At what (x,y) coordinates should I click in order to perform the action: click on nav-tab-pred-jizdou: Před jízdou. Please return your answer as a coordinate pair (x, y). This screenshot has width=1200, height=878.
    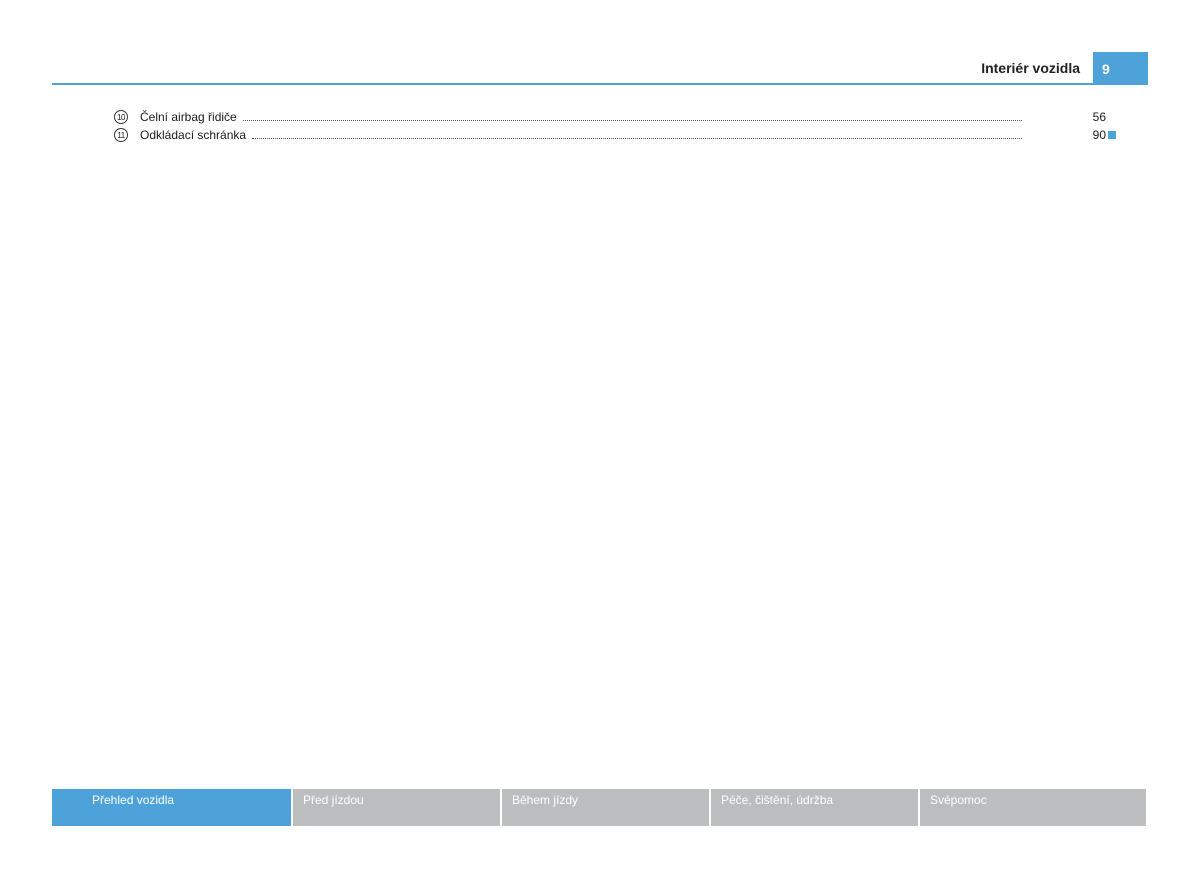
    Looking at the image, I should click on (396, 807).